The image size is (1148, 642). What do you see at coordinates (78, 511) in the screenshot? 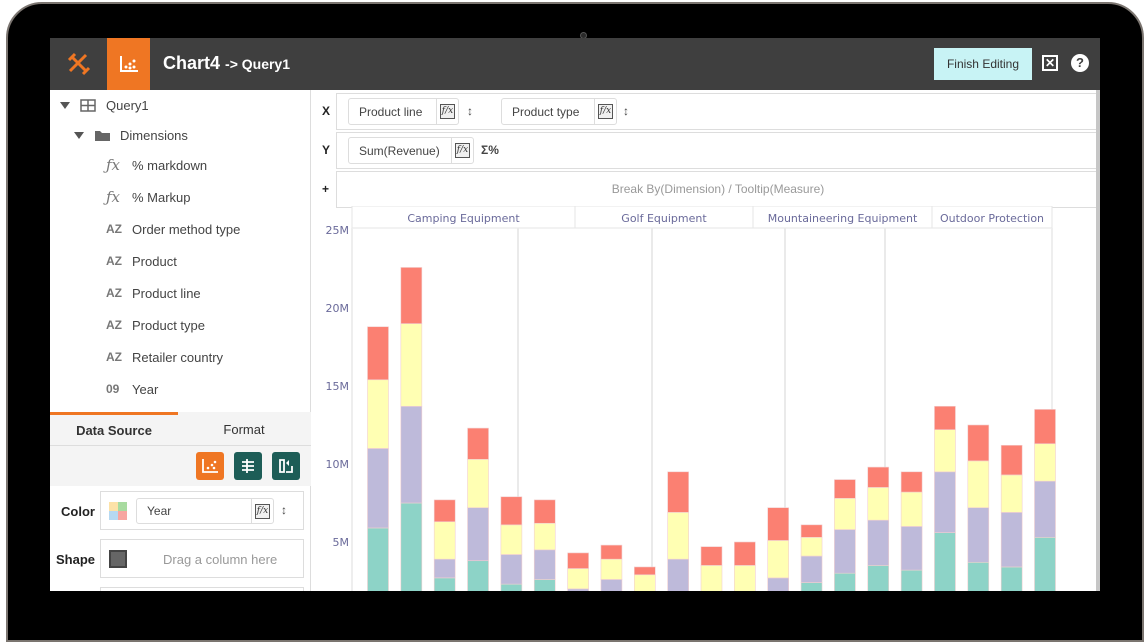
I see `color-label: Color` at bounding box center [78, 511].